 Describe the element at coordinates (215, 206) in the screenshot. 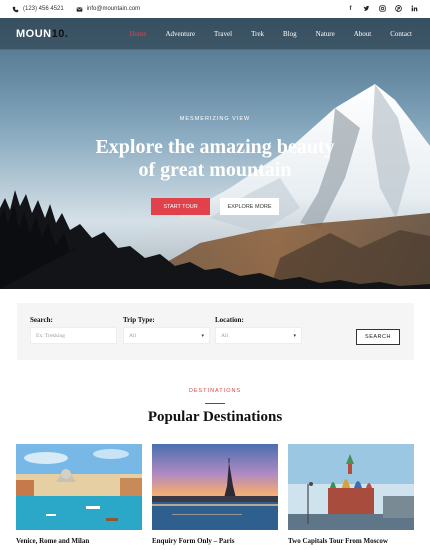

I see `hero-buttons: START TOUR EXPLORE MORE` at that location.